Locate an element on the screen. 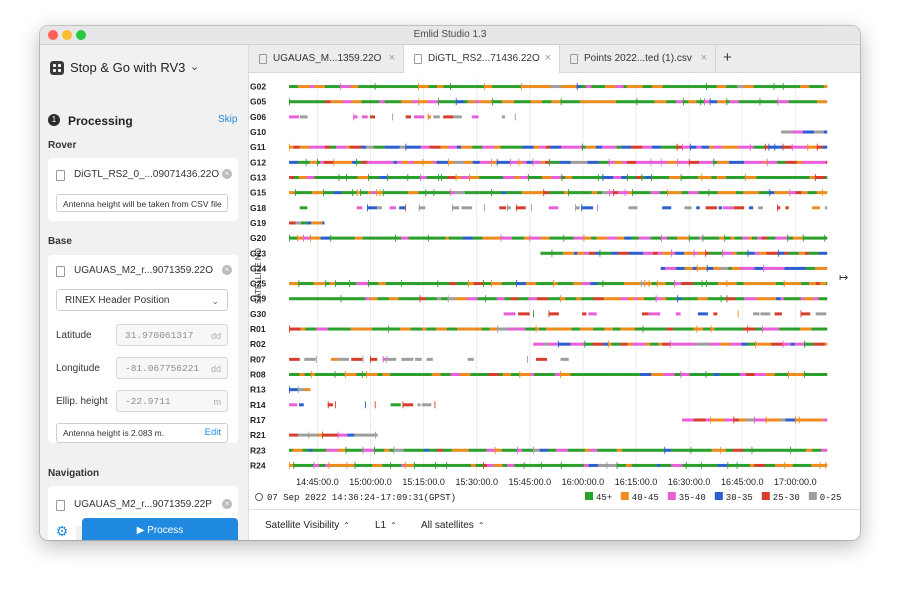  file-icon is located at coordinates (418, 59).